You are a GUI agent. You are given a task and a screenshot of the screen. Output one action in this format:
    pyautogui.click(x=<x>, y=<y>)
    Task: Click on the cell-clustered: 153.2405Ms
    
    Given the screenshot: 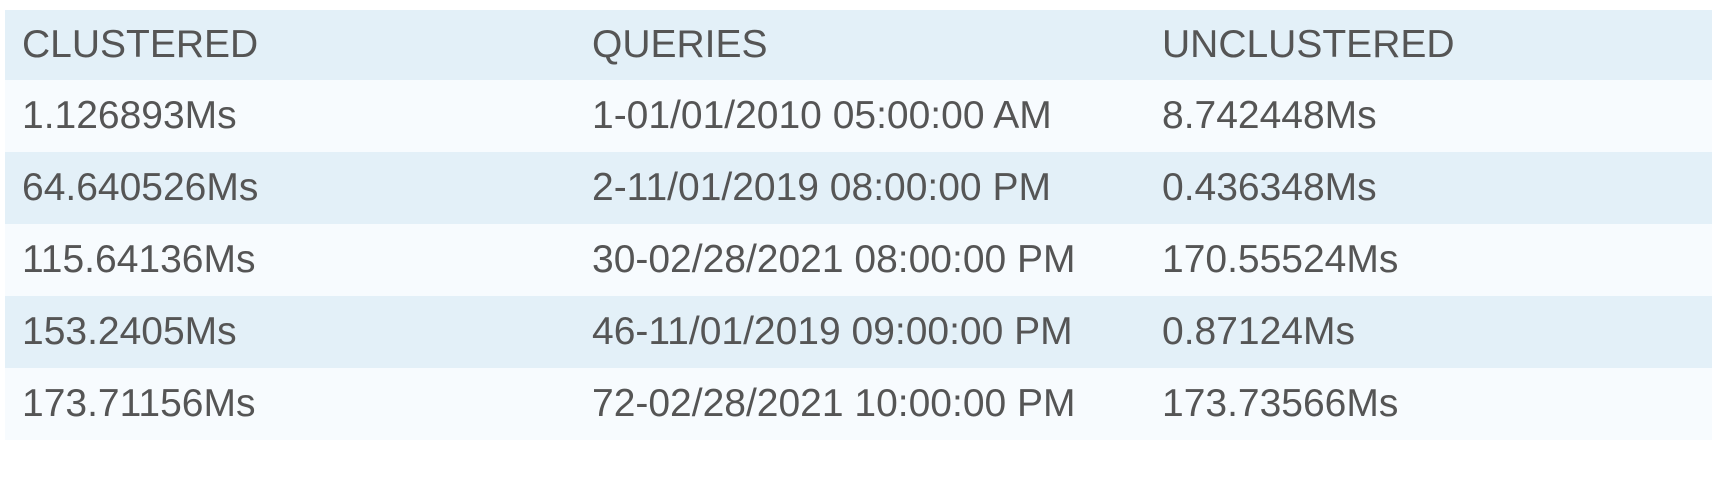 What is the action you would take?
    pyautogui.click(x=129, y=331)
    